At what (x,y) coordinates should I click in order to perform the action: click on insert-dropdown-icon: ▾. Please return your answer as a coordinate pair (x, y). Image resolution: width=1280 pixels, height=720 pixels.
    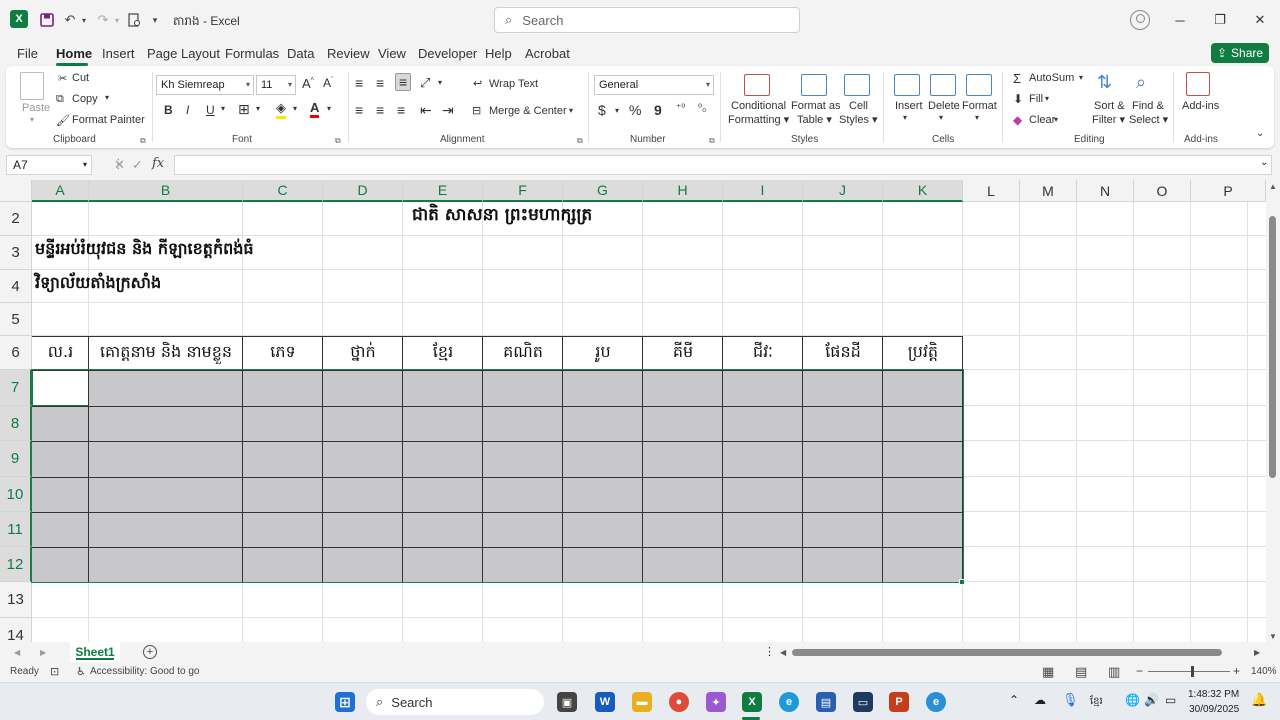
    Looking at the image, I should click on (905, 117).